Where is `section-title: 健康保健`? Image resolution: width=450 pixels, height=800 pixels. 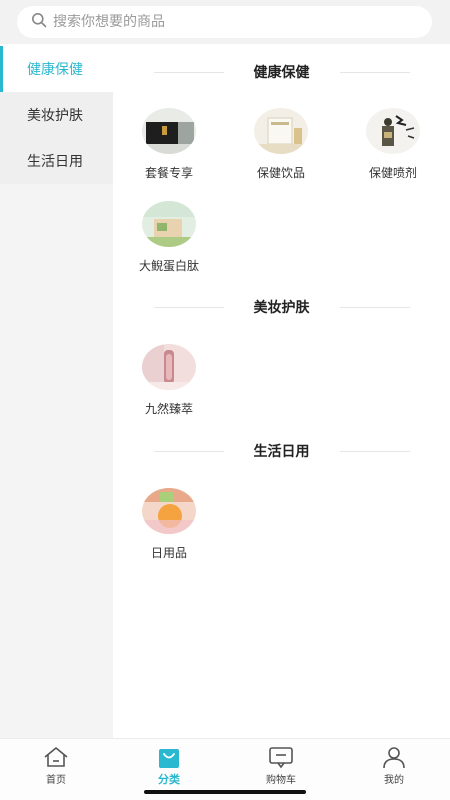 section-title: 健康保健 is located at coordinates (281, 73).